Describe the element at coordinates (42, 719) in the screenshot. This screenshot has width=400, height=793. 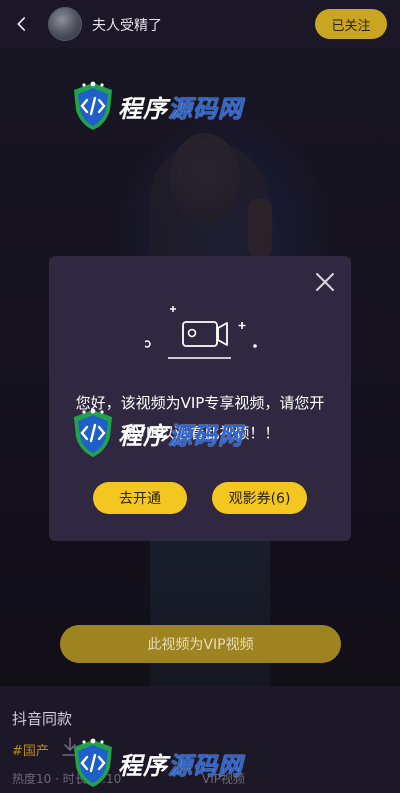
I see `video-title: 抖音同款` at that location.